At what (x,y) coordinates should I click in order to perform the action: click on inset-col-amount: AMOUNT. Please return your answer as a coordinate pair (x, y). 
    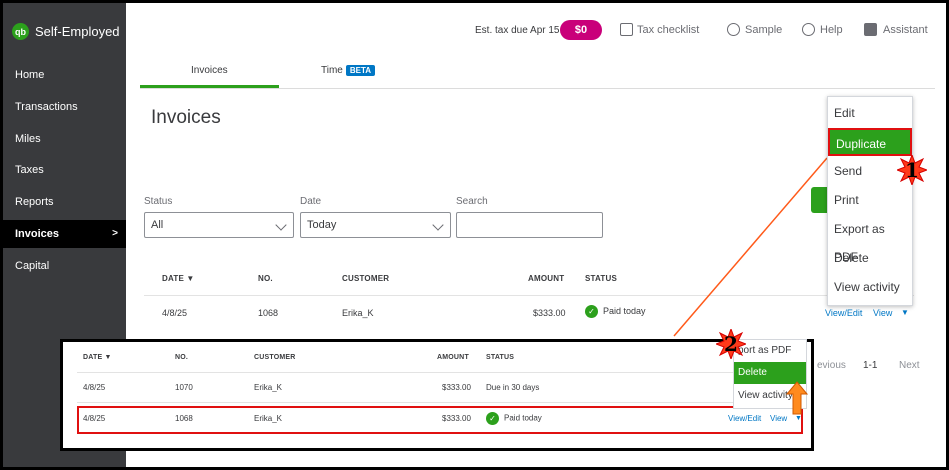
    Looking at the image, I should click on (453, 357).